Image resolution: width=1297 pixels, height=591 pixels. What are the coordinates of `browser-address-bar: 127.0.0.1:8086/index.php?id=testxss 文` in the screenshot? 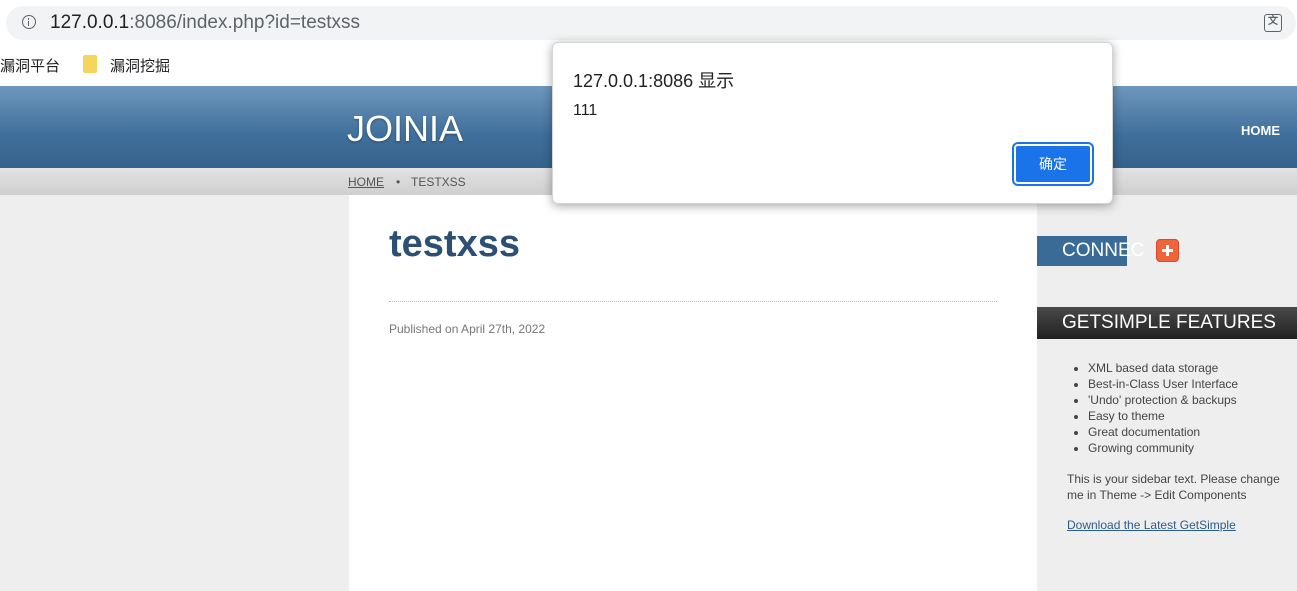 It's located at (648, 23).